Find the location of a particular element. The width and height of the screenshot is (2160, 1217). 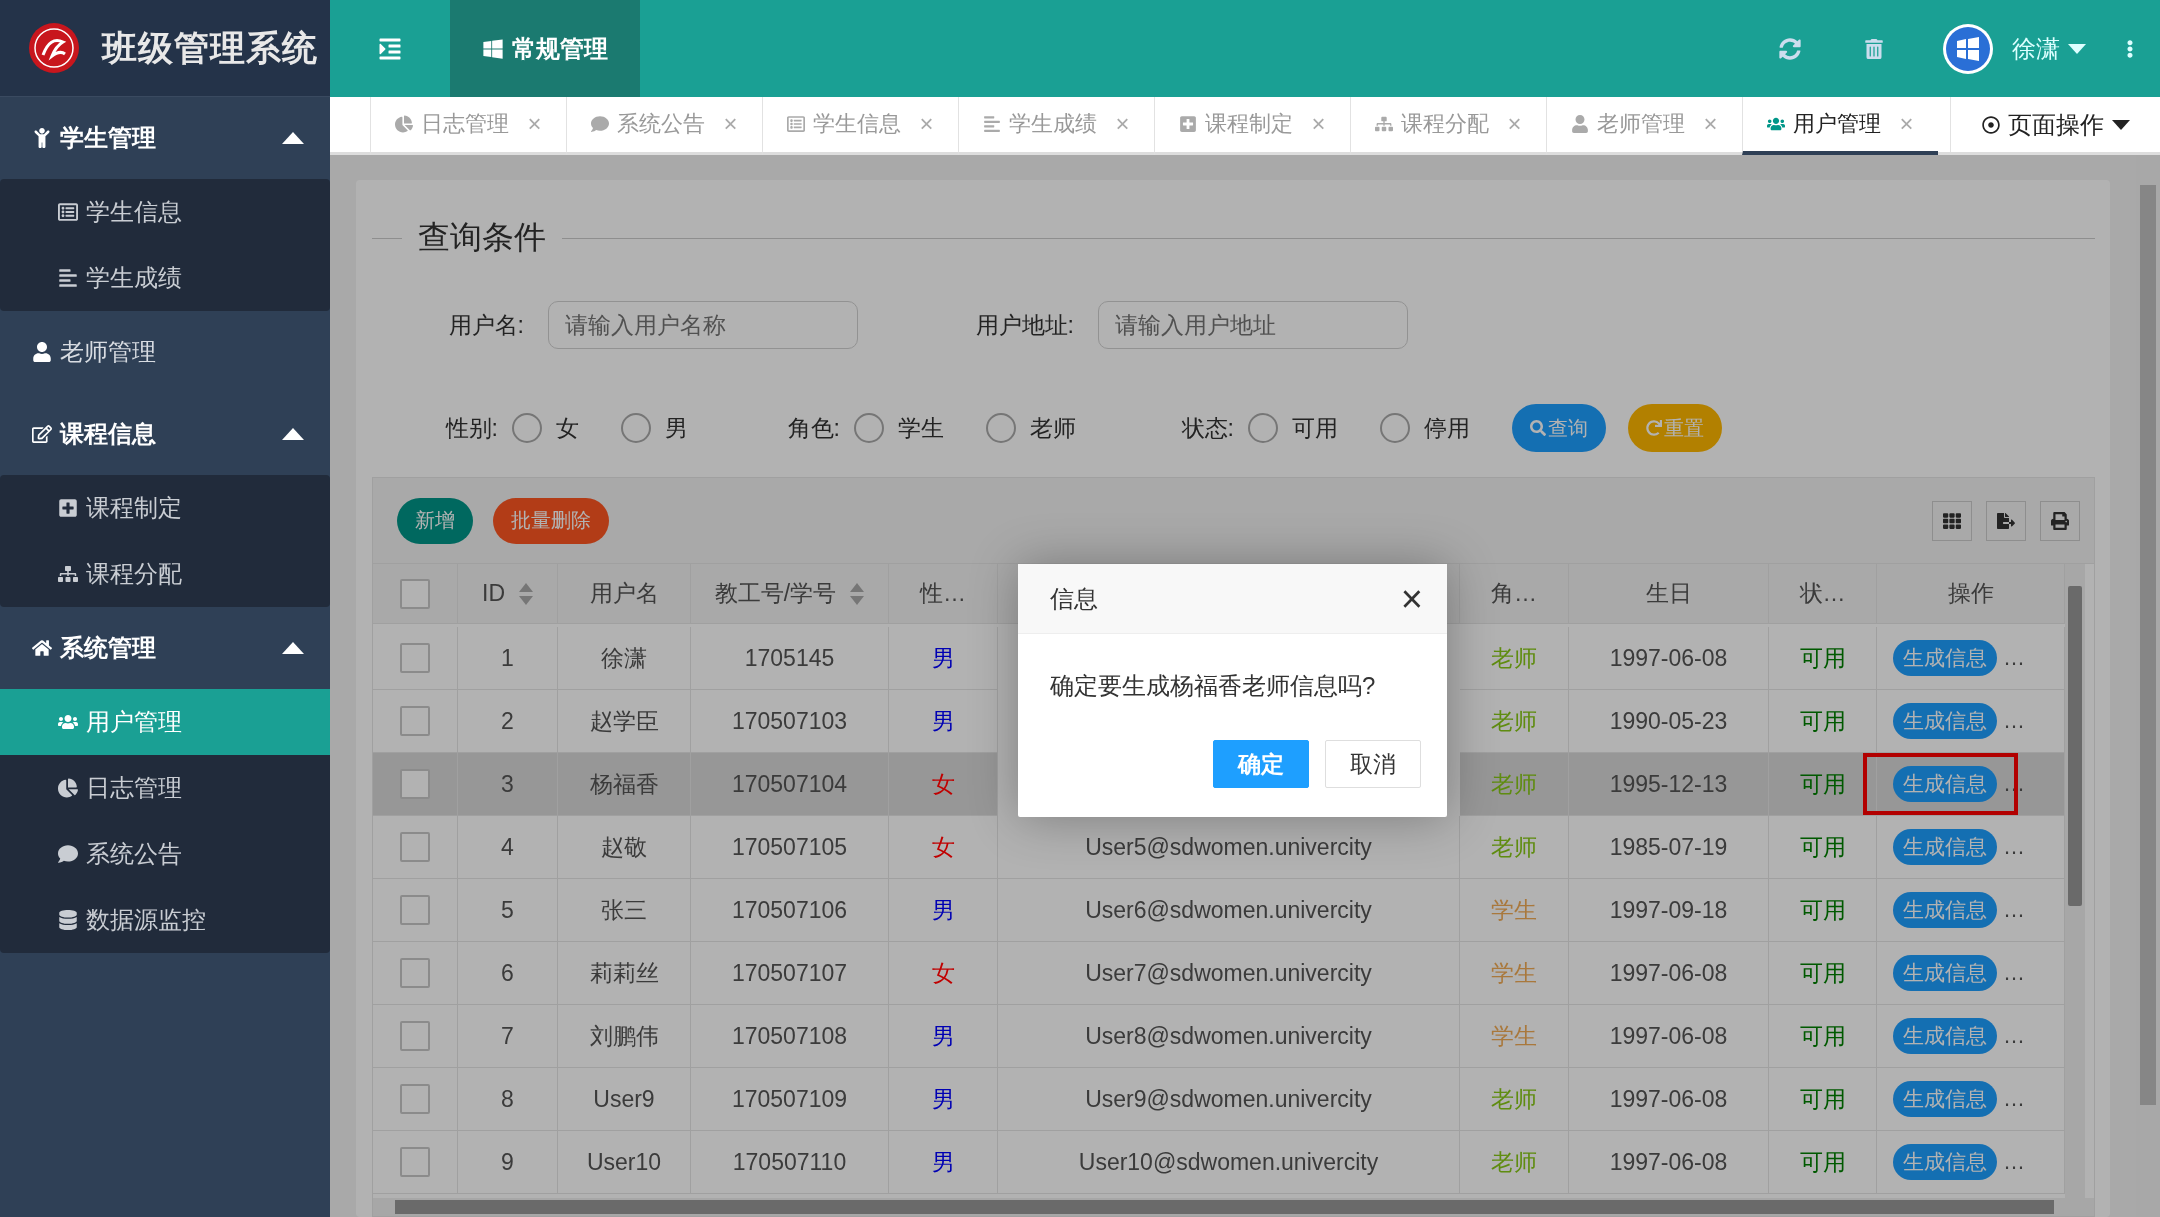

gender-text: 女 is located at coordinates (943, 973).